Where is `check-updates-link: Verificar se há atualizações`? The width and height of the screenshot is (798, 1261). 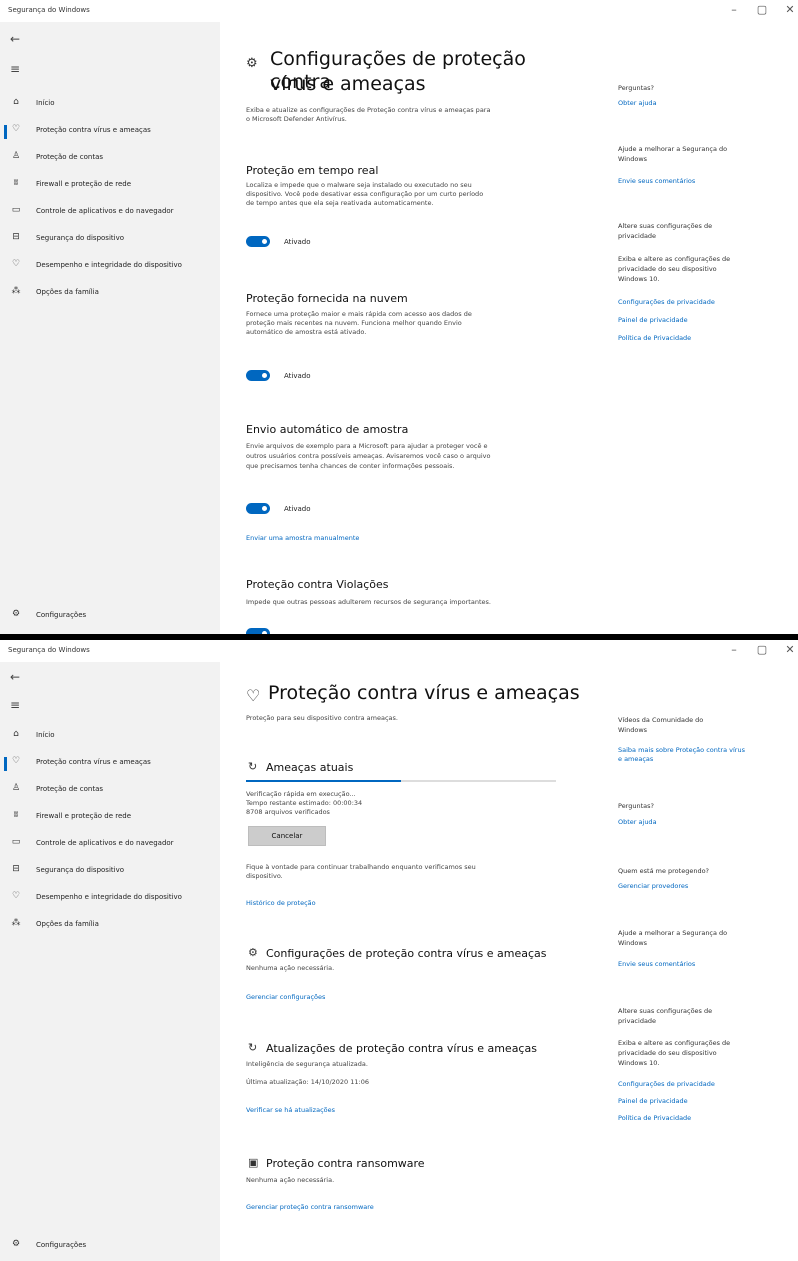
check-updates-link: Verificar se há atualizações is located at coordinates (290, 1111).